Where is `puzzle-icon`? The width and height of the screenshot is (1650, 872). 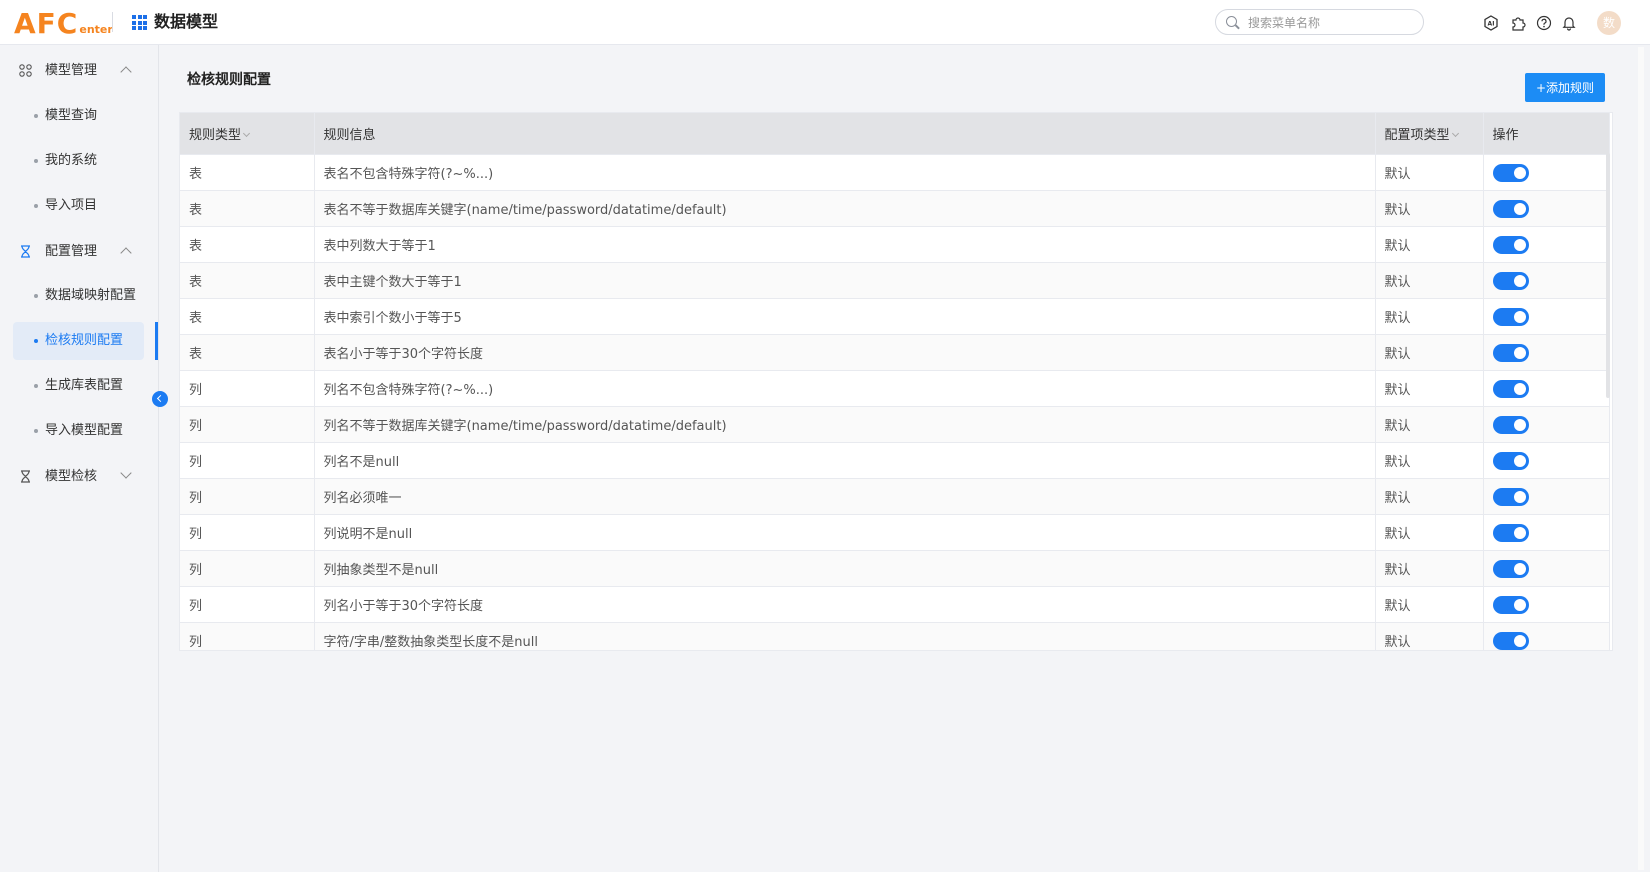 puzzle-icon is located at coordinates (1518, 23).